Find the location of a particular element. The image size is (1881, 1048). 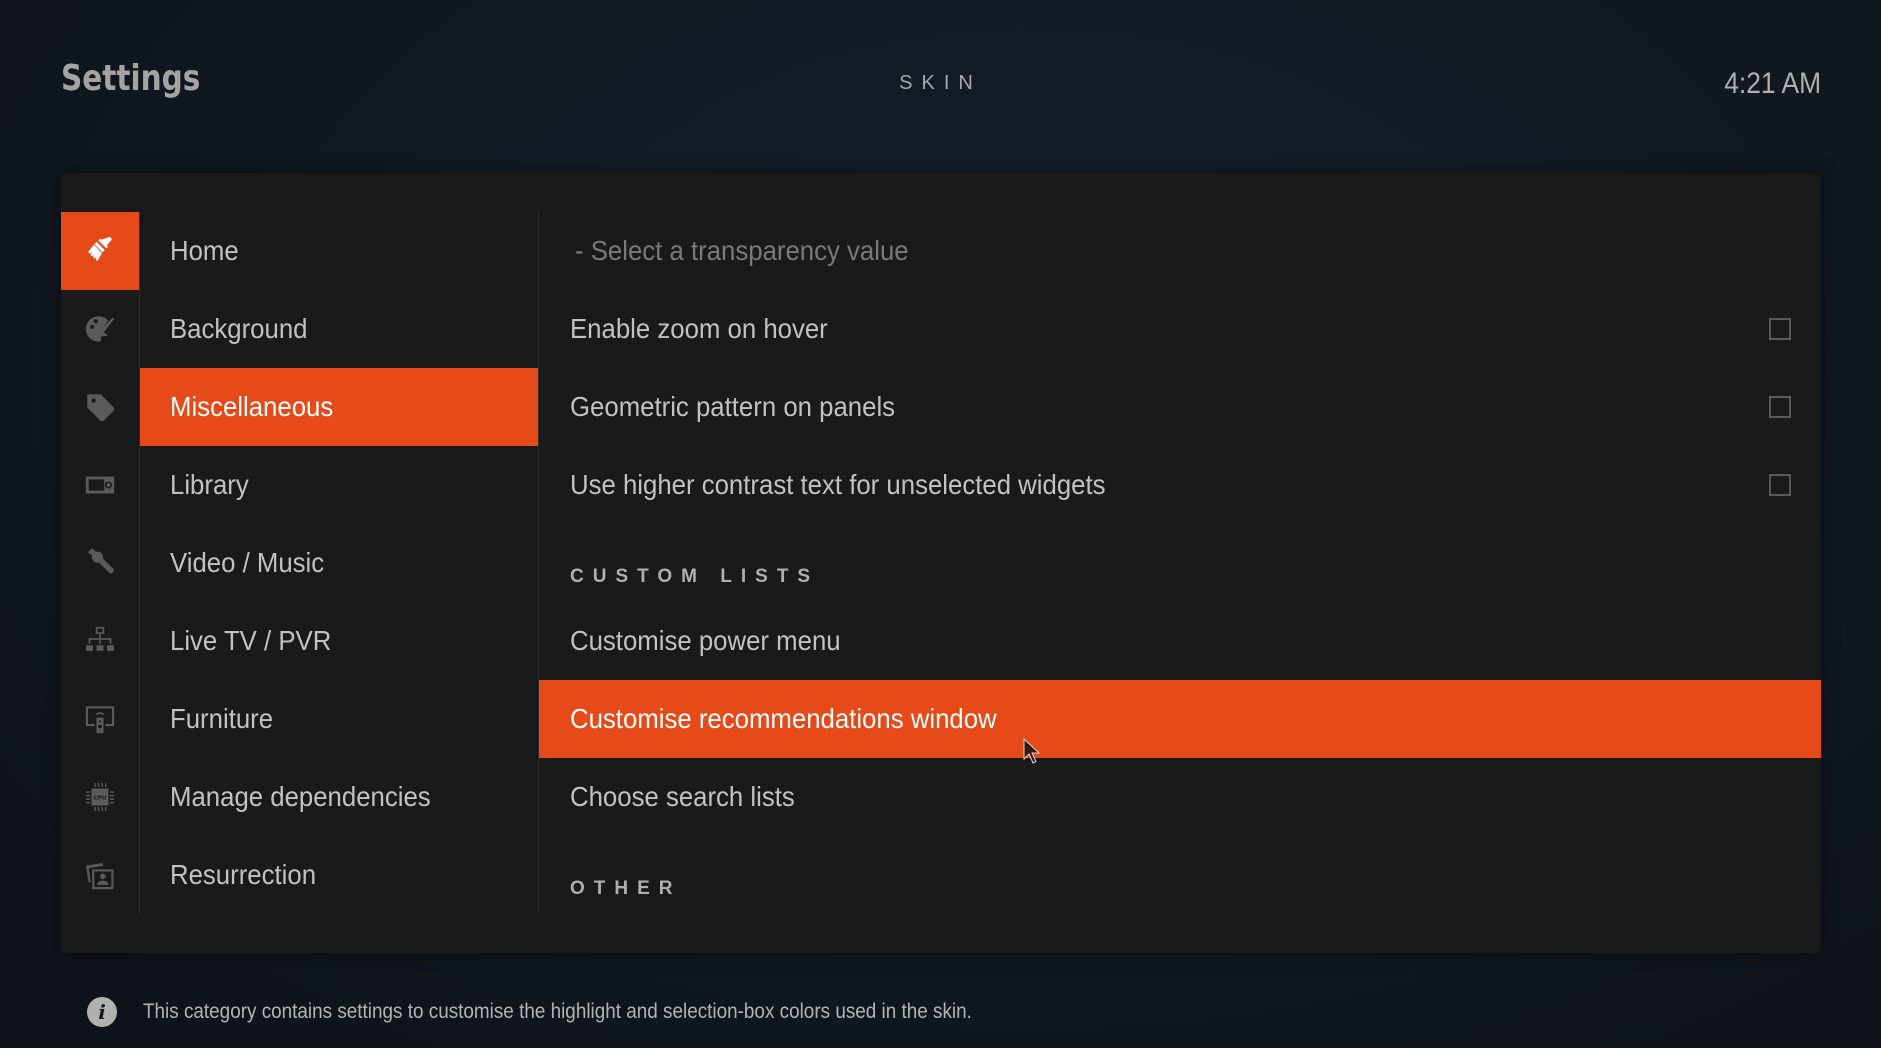

setting-label: Geometric pattern on panels is located at coordinates (733, 406).